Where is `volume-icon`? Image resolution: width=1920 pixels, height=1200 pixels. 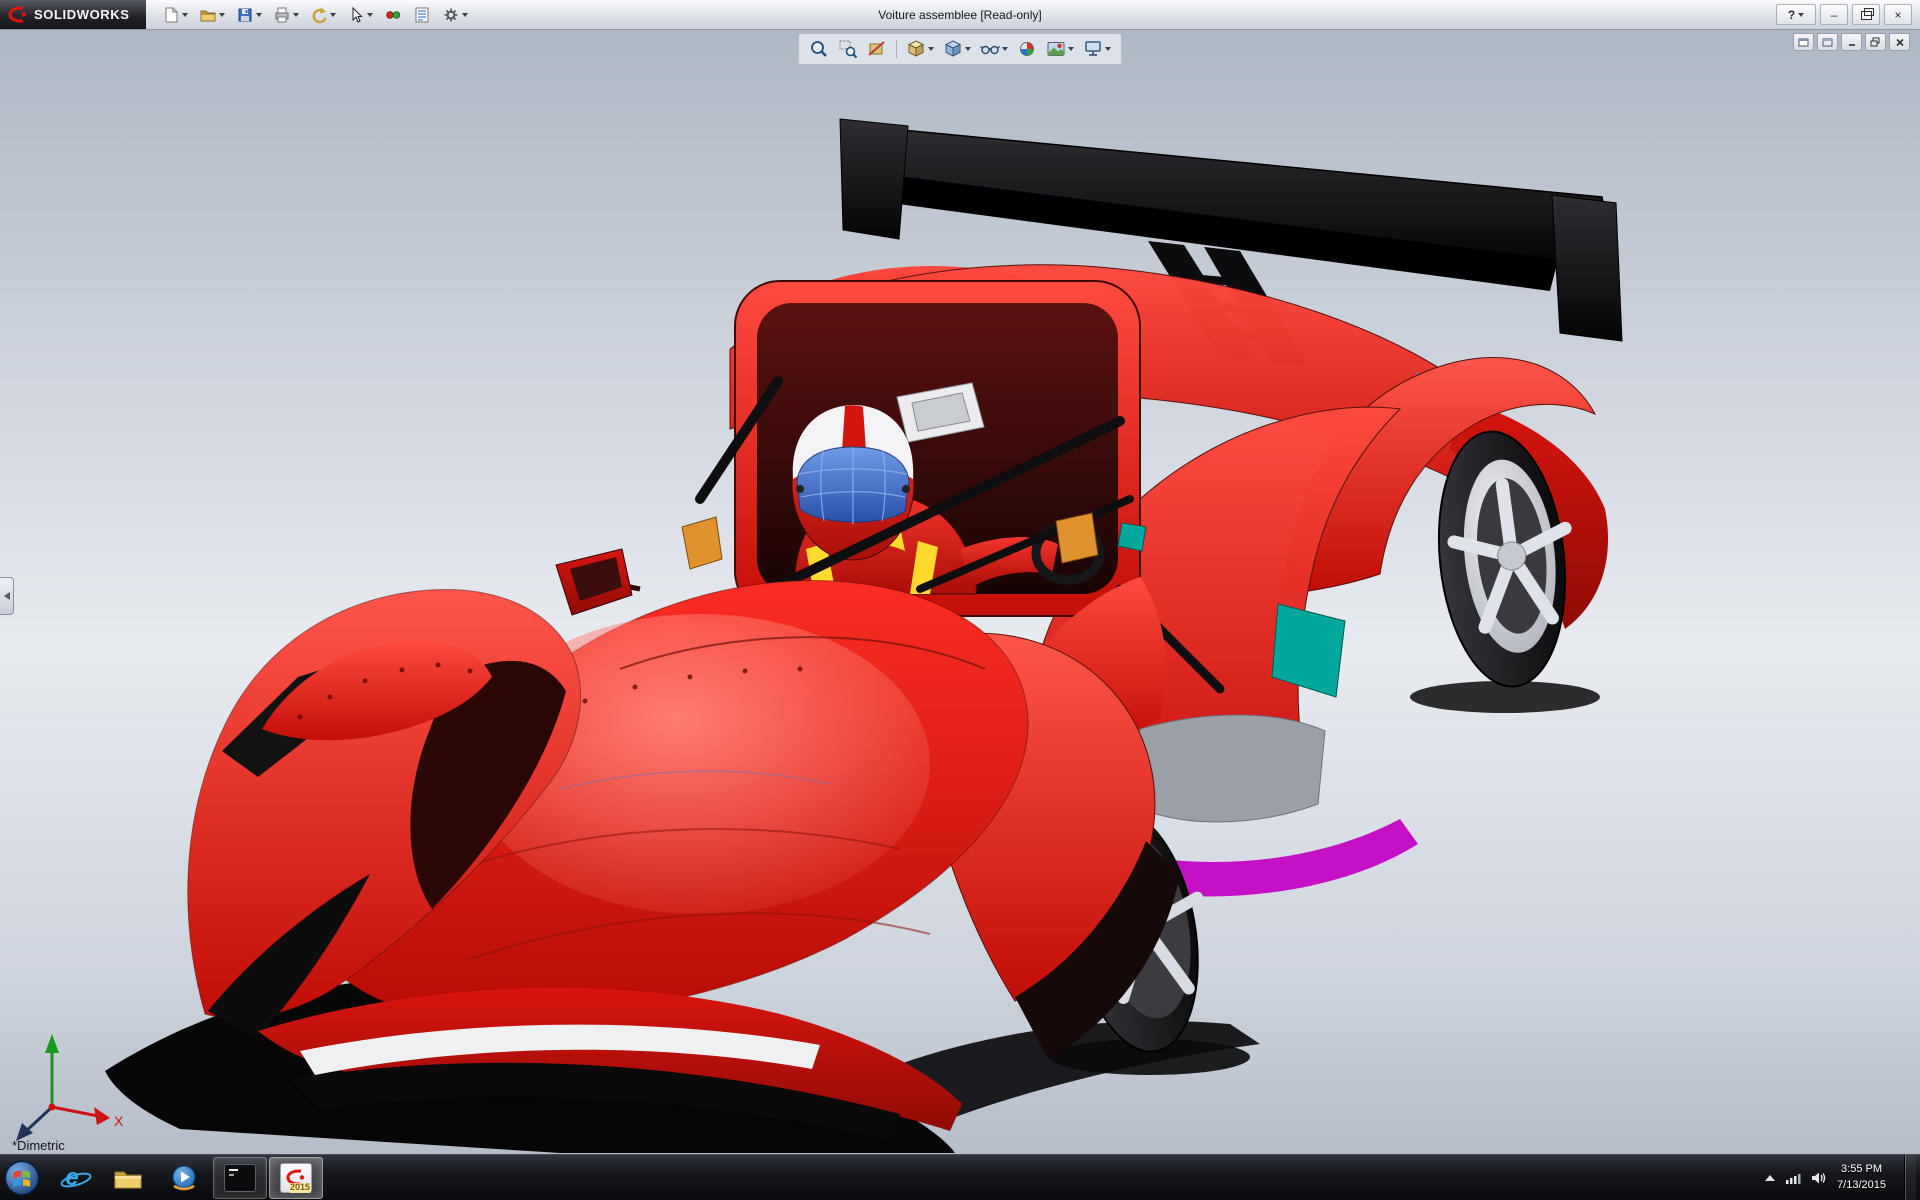 volume-icon is located at coordinates (1819, 1178).